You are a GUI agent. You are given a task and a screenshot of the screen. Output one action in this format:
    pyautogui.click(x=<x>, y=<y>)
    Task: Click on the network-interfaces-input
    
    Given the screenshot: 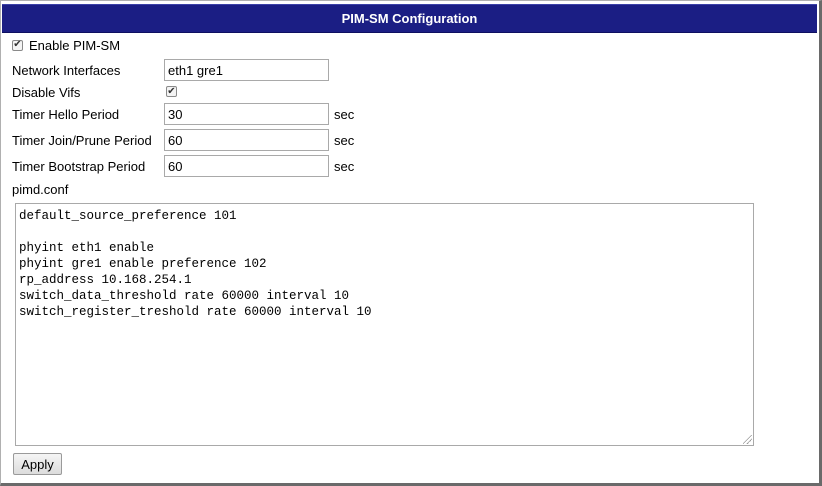 What is the action you would take?
    pyautogui.click(x=246, y=70)
    